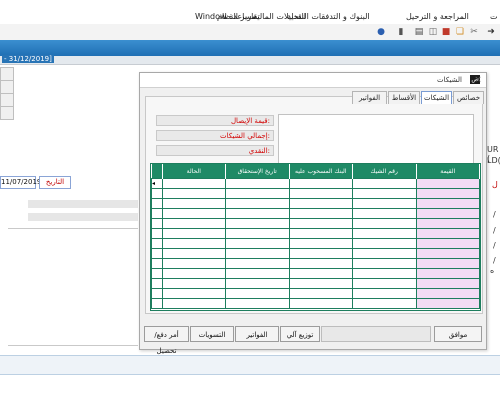 Image resolution: width=500 pixels, height=400 pixels. I want to click on grid-row: ◂, so click(315, 183).